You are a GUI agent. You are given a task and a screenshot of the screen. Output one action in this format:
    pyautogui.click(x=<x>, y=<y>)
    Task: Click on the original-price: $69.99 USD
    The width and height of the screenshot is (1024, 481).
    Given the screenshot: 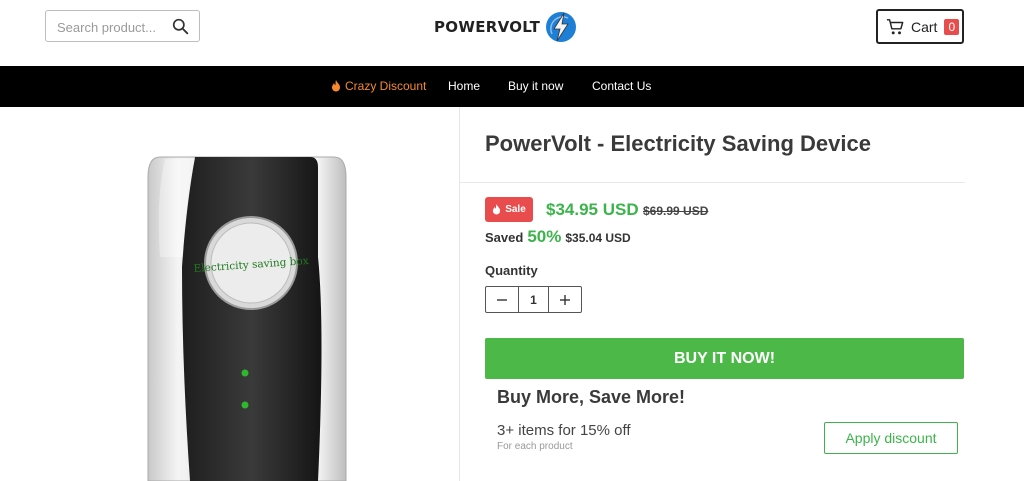 What is the action you would take?
    pyautogui.click(x=676, y=211)
    